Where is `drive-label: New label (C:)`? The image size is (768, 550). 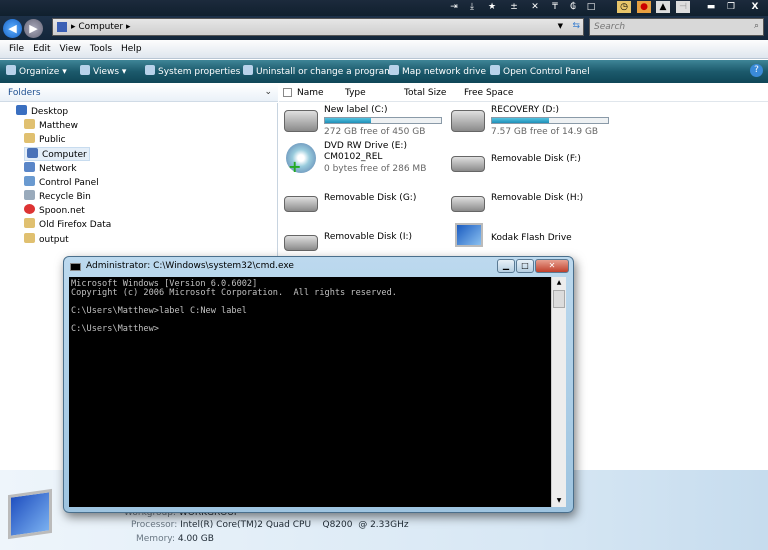 drive-label: New label (C:) is located at coordinates (356, 110).